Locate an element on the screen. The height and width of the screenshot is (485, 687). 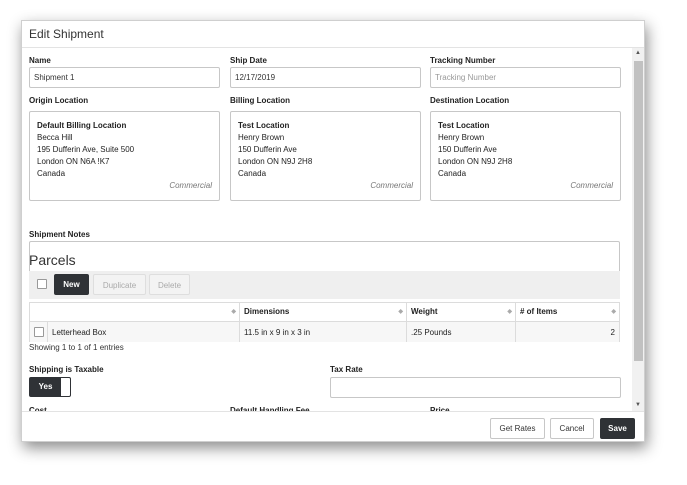
column-header-weight: Weight ◆ is located at coordinates (461, 312).